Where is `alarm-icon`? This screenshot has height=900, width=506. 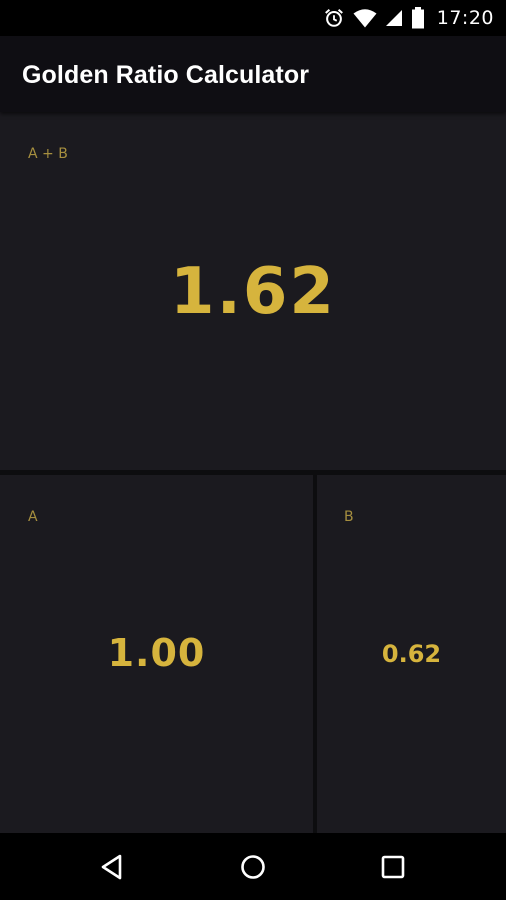
alarm-icon is located at coordinates (333, 17).